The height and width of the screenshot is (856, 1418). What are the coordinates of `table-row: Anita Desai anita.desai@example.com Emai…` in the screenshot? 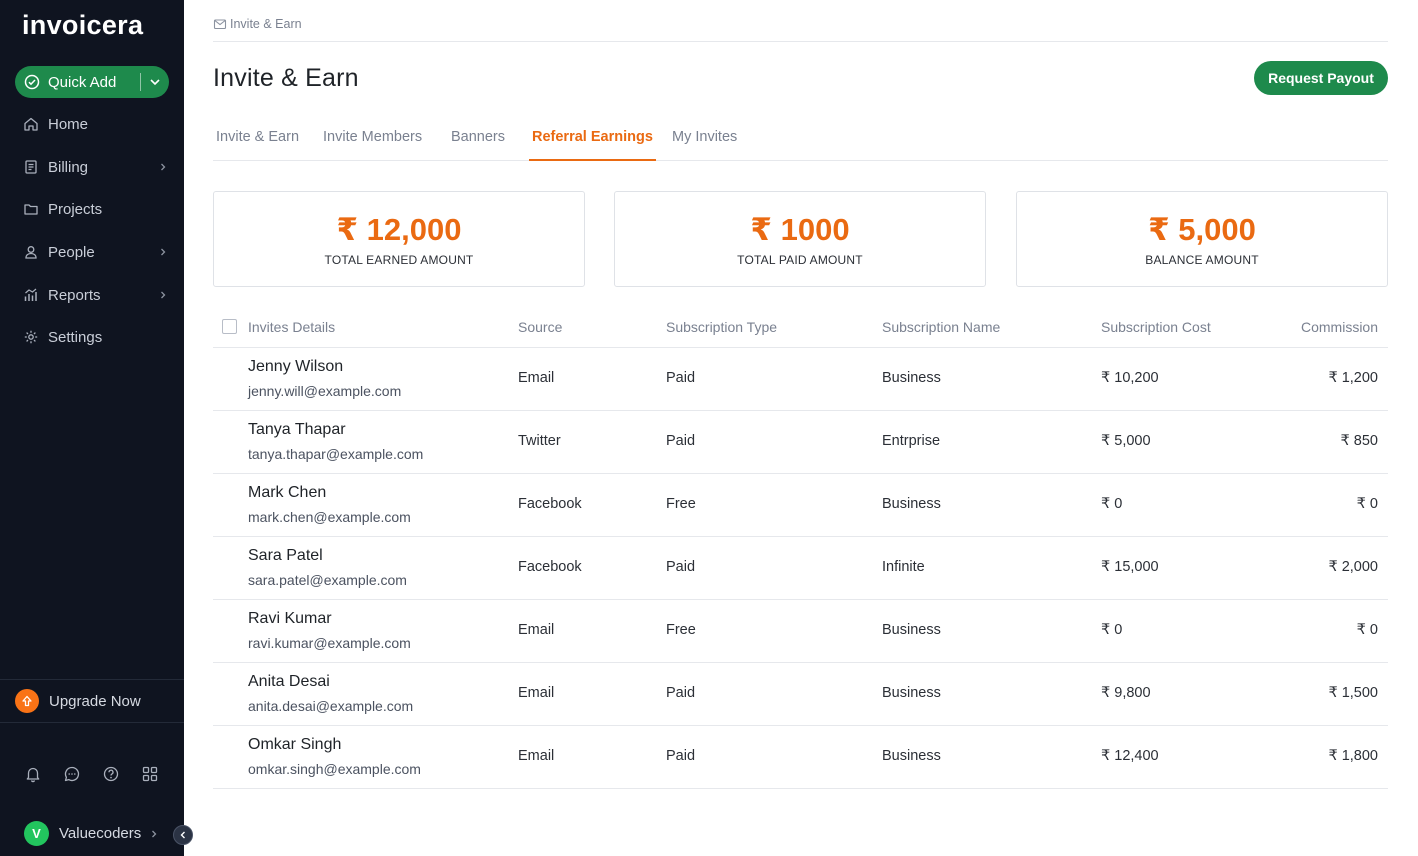 It's located at (800, 694).